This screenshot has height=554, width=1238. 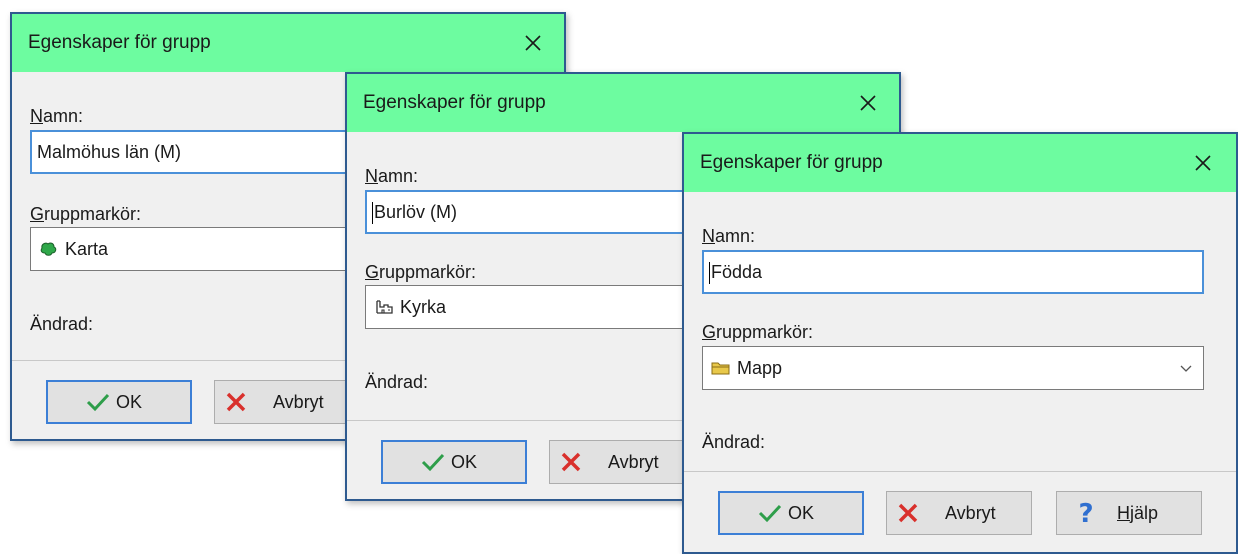 I want to click on chevron-down-icon, so click(x=1186, y=368).